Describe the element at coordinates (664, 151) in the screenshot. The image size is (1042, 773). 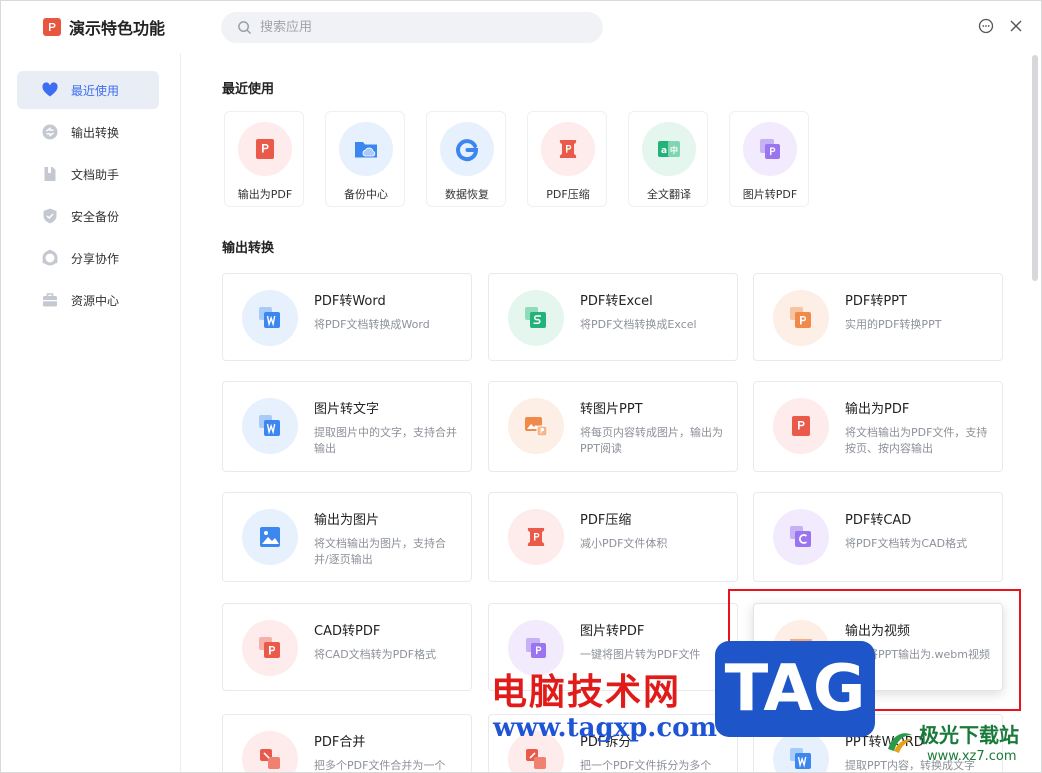
I see `svg-text: a` at that location.